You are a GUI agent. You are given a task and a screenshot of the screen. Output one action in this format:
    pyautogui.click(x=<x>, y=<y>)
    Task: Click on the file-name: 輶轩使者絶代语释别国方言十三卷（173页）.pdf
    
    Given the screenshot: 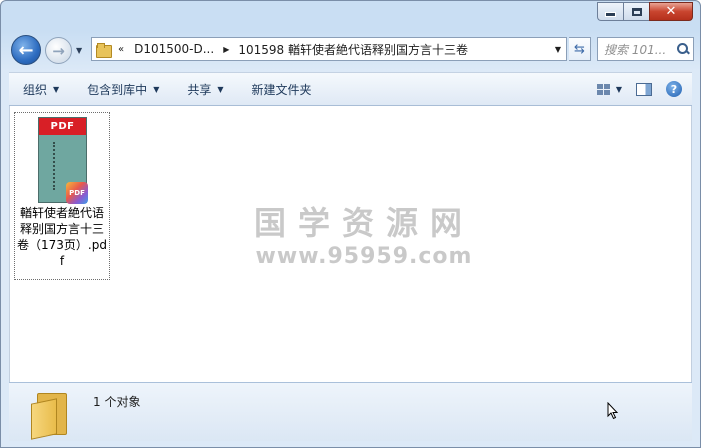 What is the action you would take?
    pyautogui.click(x=62, y=237)
    